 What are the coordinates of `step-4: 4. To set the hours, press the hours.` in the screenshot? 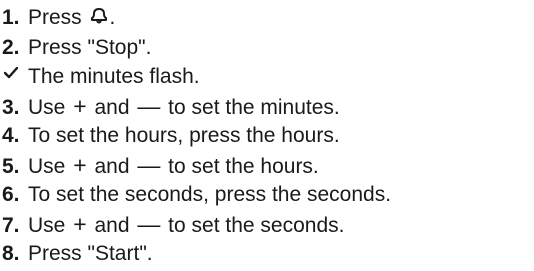 It's located at (268, 136).